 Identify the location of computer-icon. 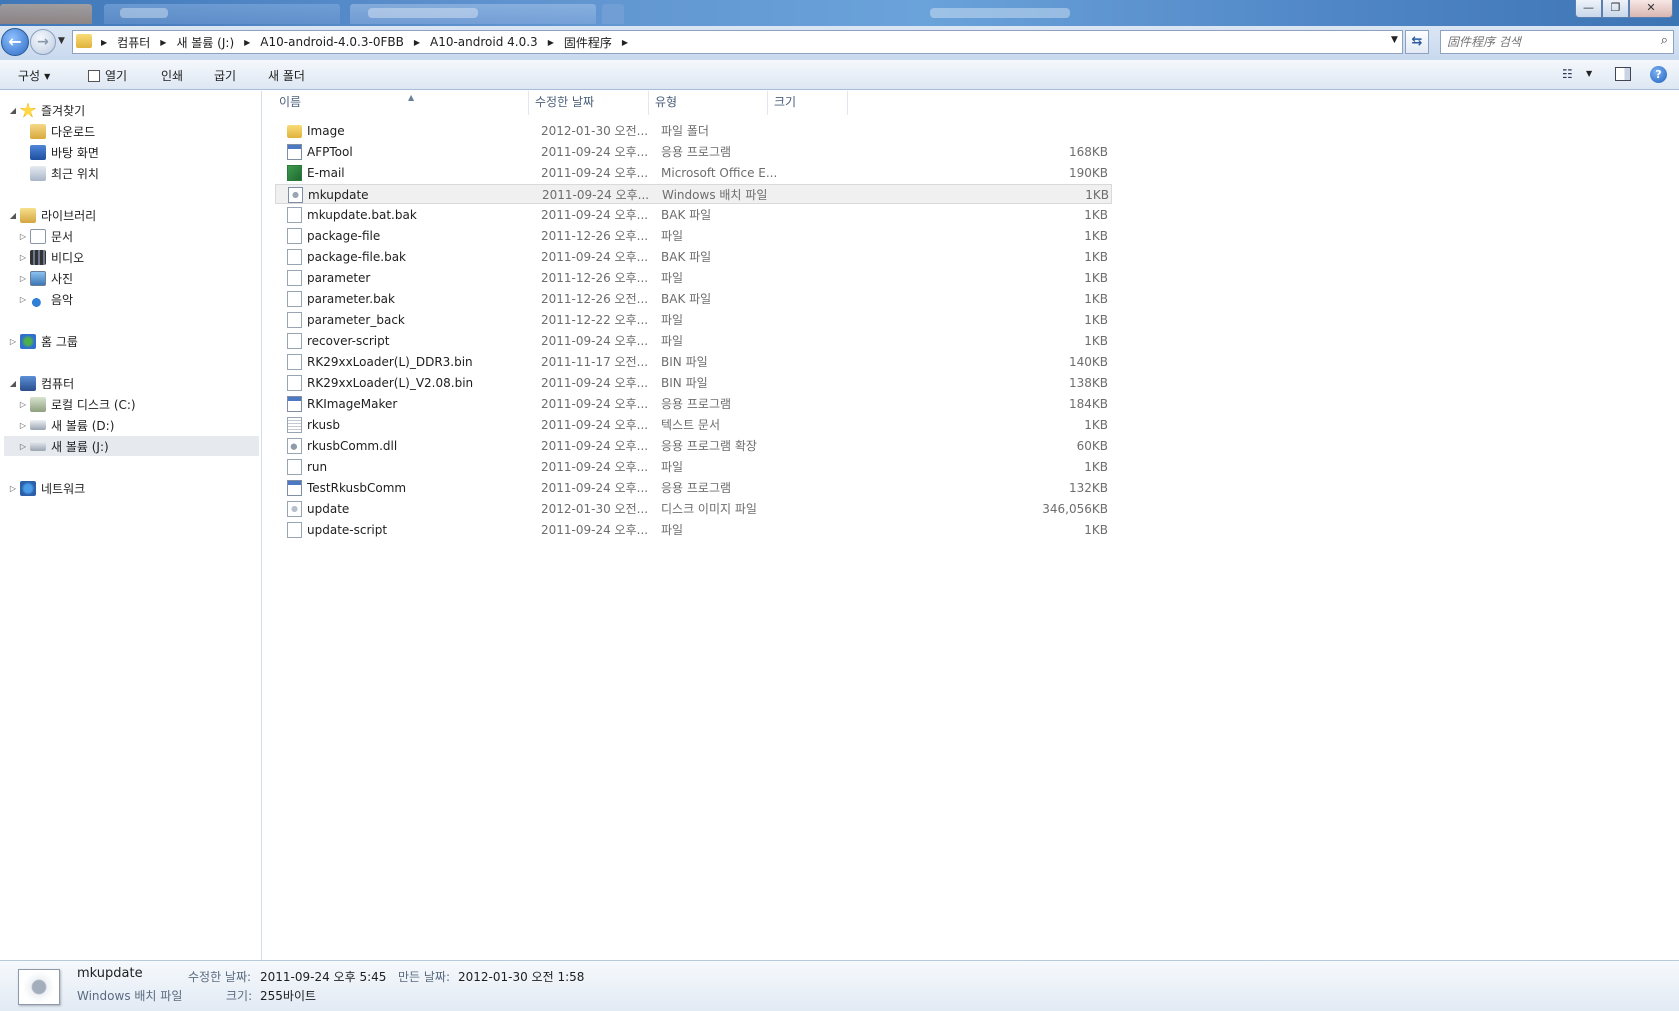
(28, 383).